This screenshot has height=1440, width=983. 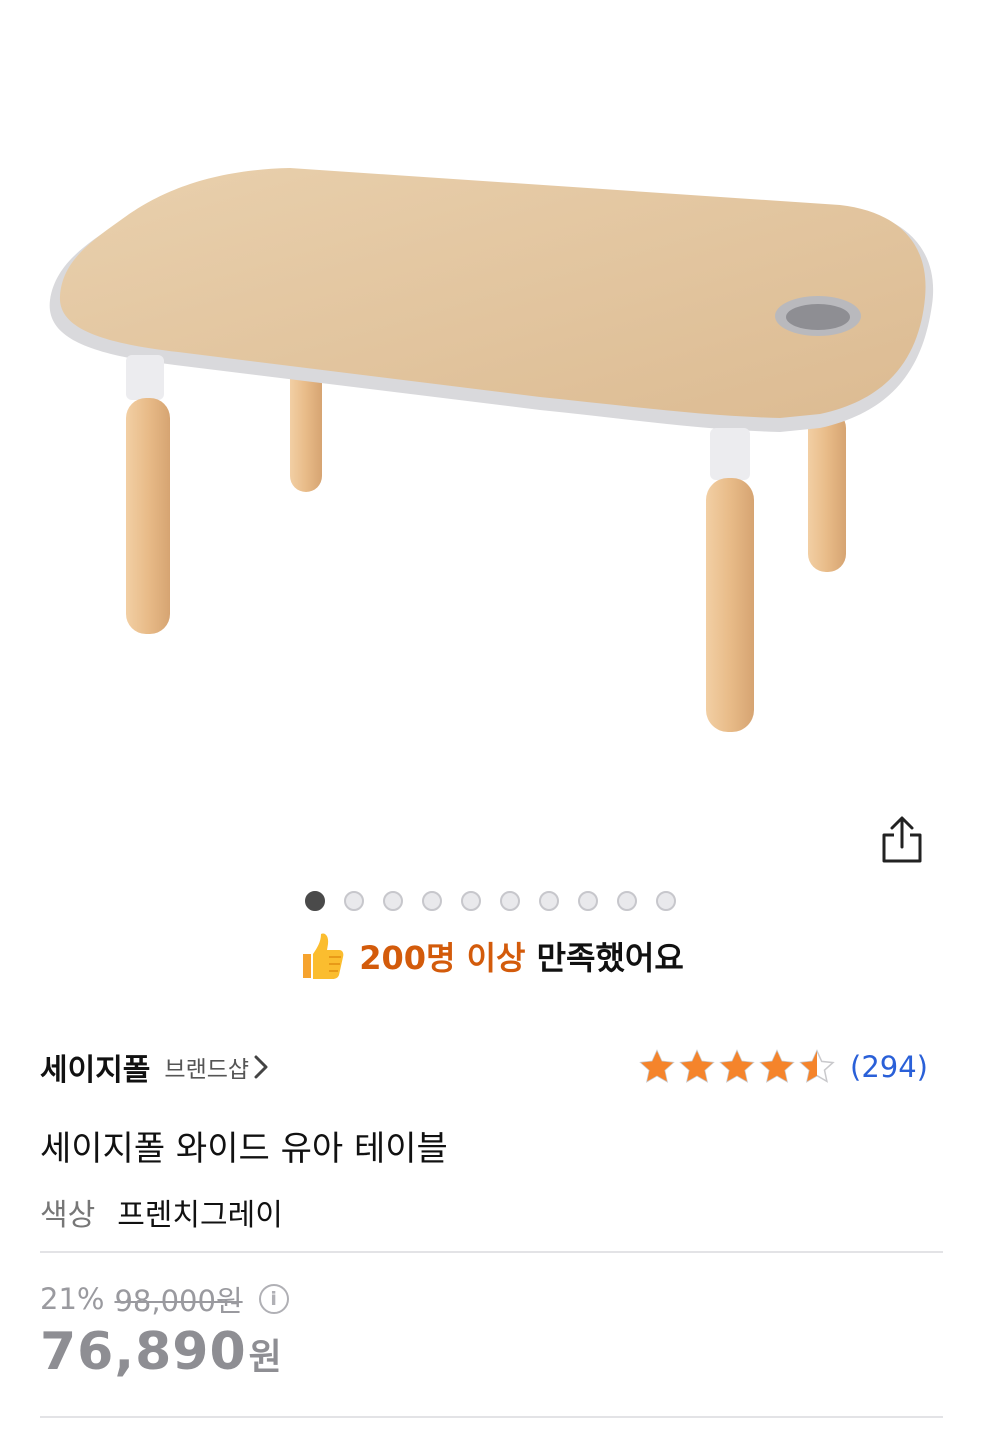 I want to click on brand-name: 세이지폴, so click(x=95, y=1067).